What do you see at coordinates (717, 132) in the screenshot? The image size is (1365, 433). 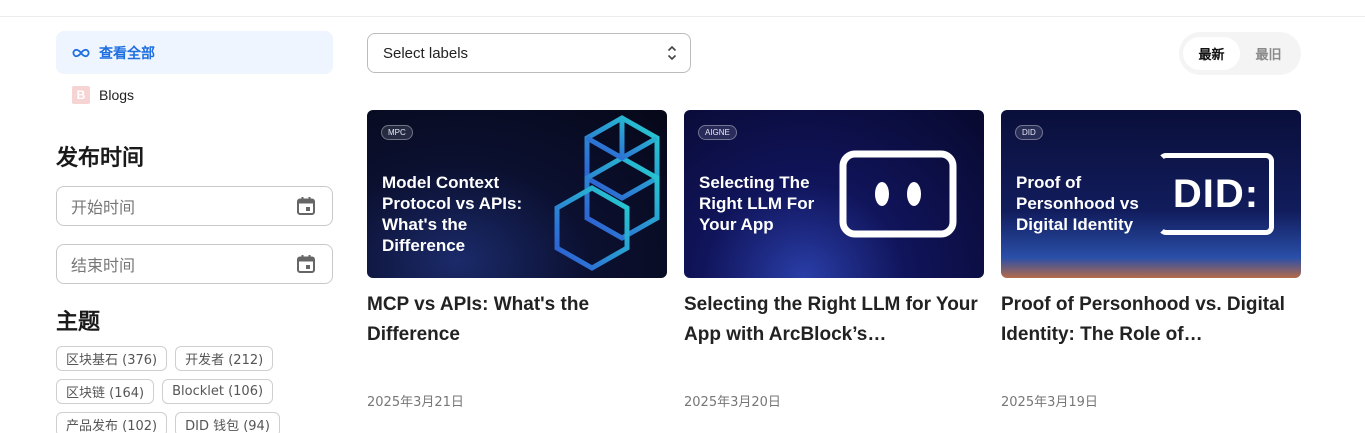 I see `card-tag: AIGNE` at bounding box center [717, 132].